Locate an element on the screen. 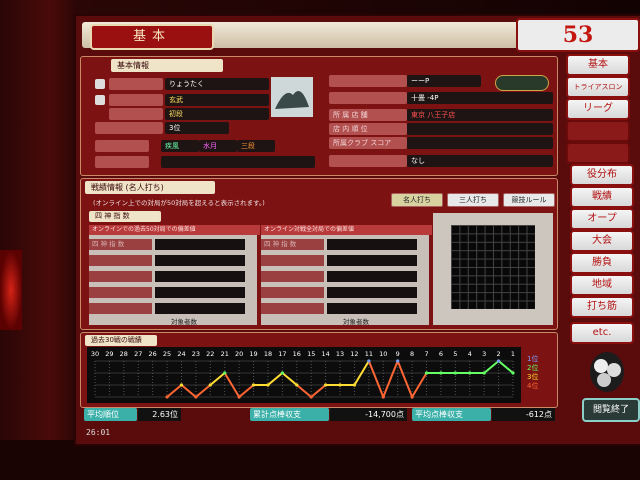  menu-yaku: 役分布 is located at coordinates (602, 175).